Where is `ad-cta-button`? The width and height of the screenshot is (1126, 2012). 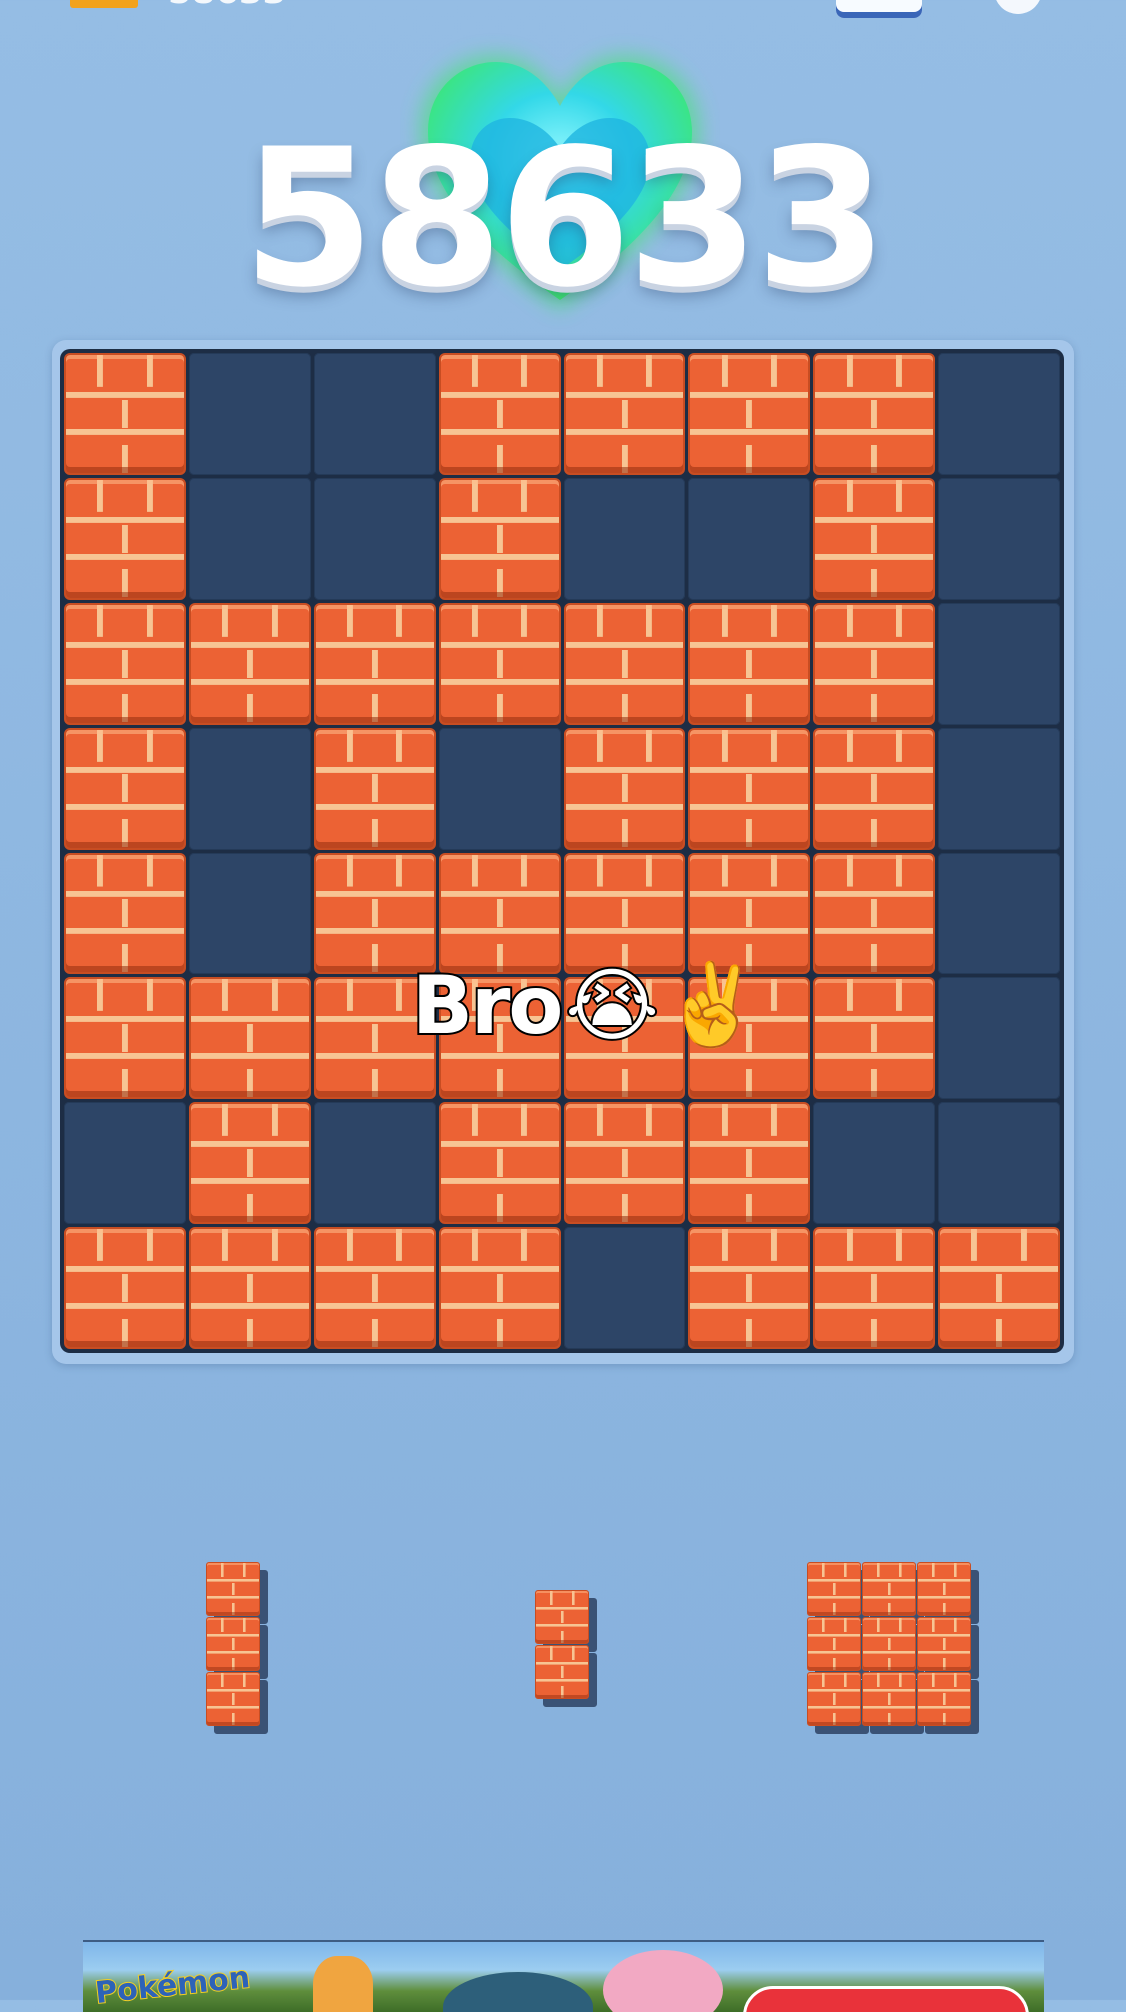 ad-cta-button is located at coordinates (886, 1999).